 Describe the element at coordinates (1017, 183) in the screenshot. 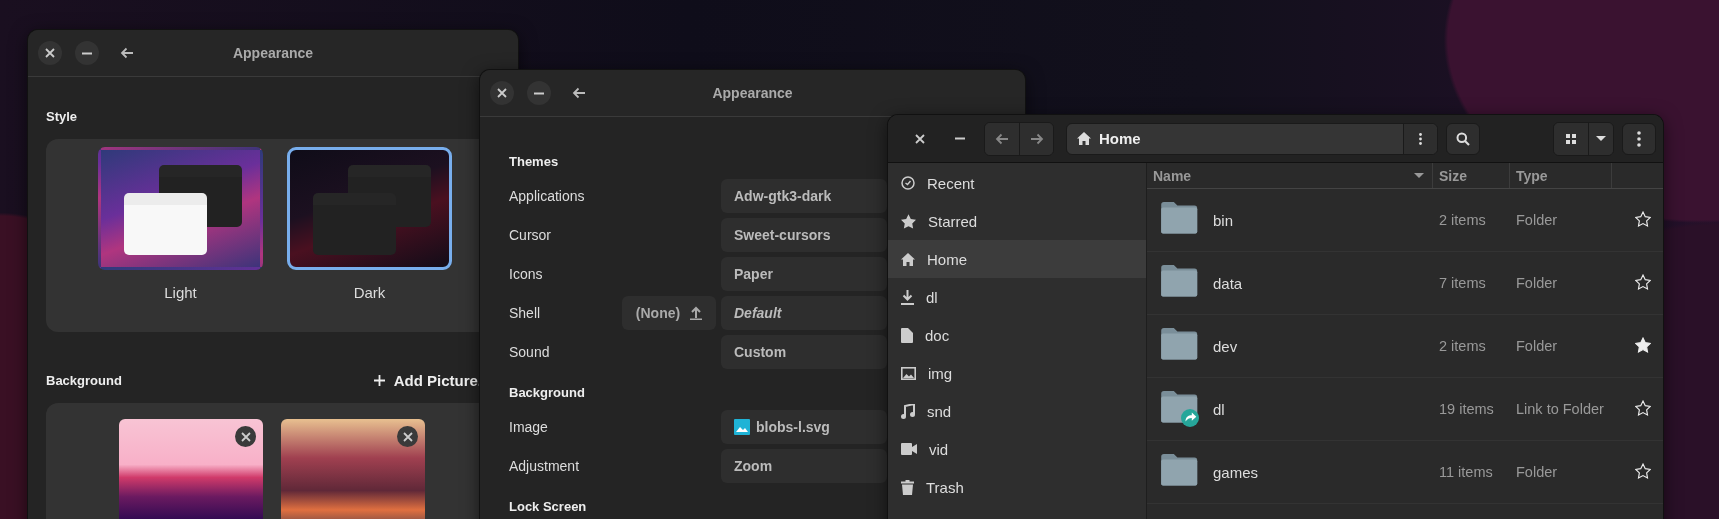

I see `sidebar-item: Recent` at that location.